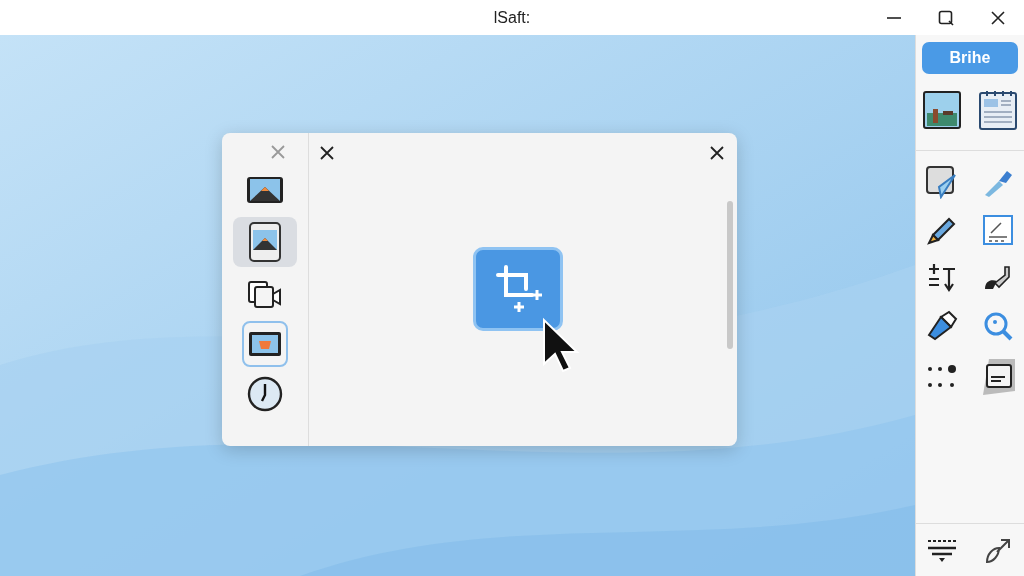  Describe the element at coordinates (518, 289) in the screenshot. I see `crop-button` at that location.